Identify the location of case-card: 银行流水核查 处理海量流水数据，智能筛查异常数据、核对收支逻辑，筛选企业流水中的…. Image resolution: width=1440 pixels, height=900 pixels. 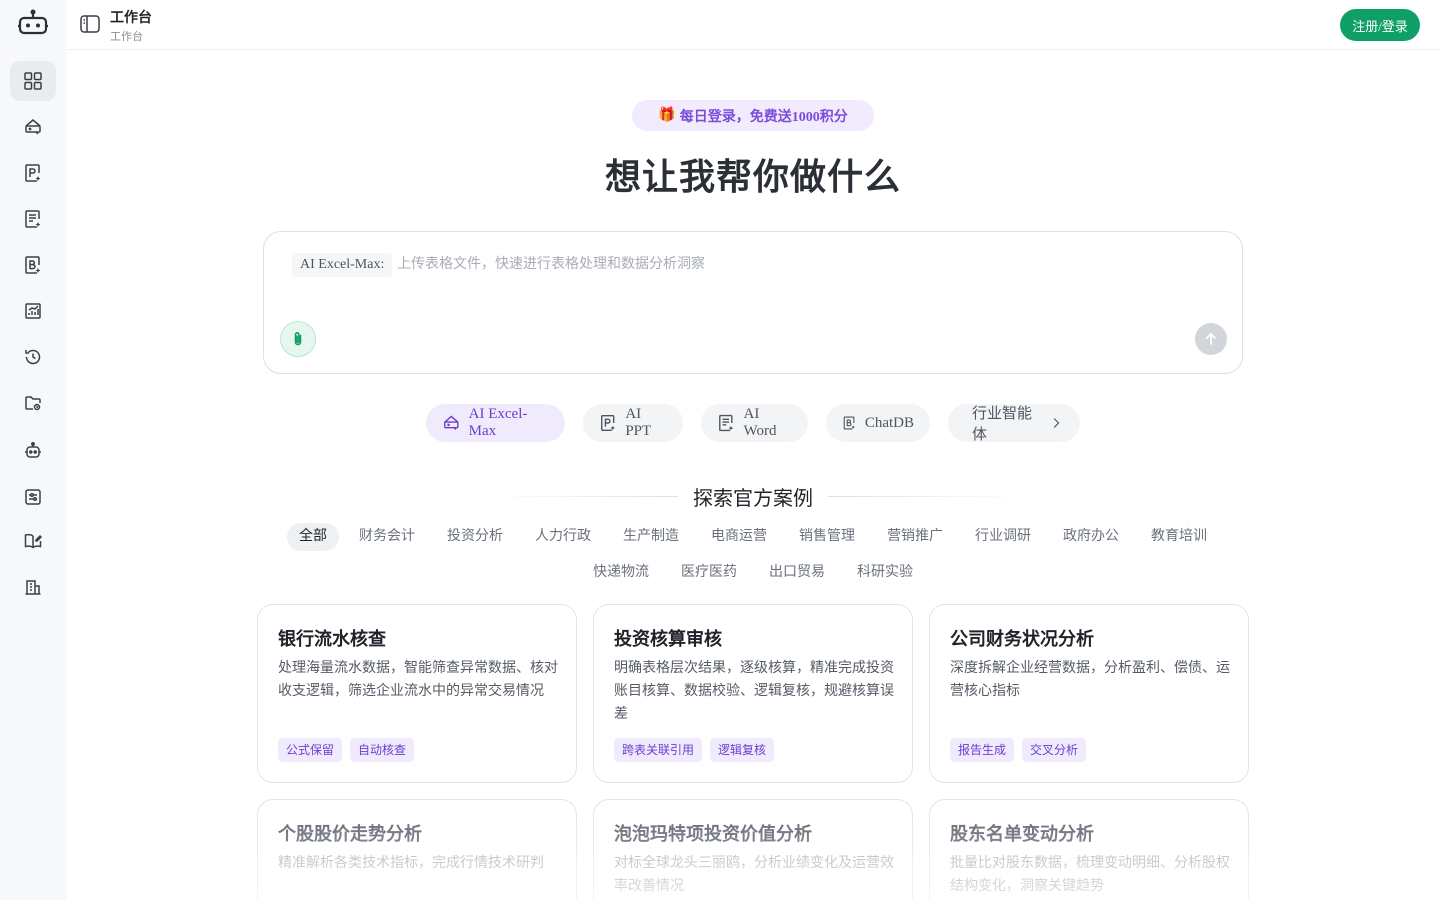
(417, 693).